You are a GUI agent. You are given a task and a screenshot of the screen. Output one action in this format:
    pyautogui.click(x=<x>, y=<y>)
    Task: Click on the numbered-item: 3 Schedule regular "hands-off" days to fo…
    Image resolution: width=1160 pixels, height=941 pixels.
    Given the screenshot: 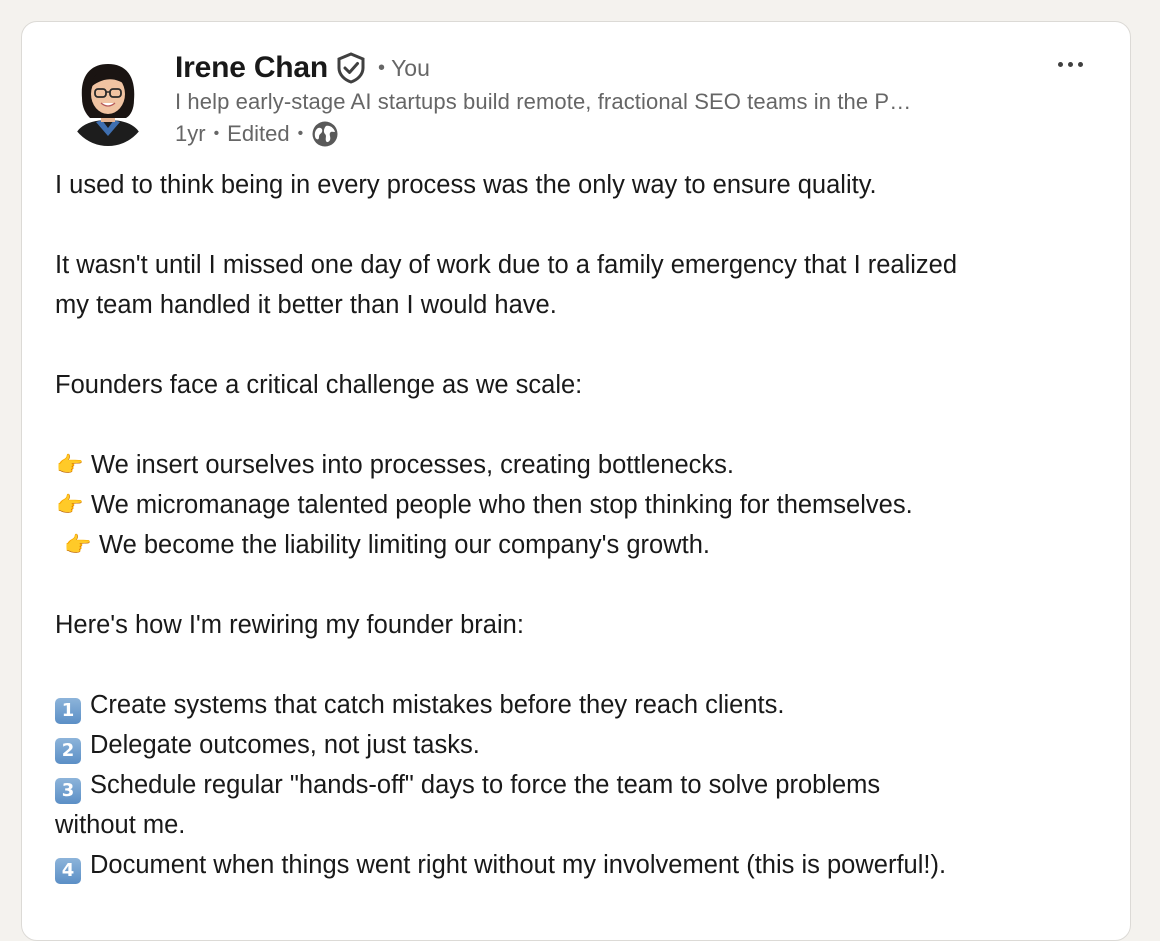 What is the action you would take?
    pyautogui.click(x=580, y=785)
    